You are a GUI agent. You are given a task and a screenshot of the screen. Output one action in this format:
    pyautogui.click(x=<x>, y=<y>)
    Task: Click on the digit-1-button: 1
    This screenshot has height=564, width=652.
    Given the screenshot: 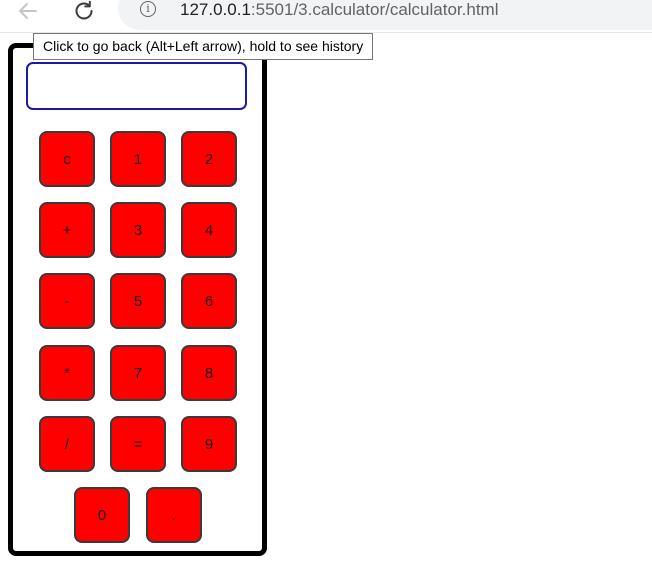 What is the action you would take?
    pyautogui.click(x=138, y=159)
    